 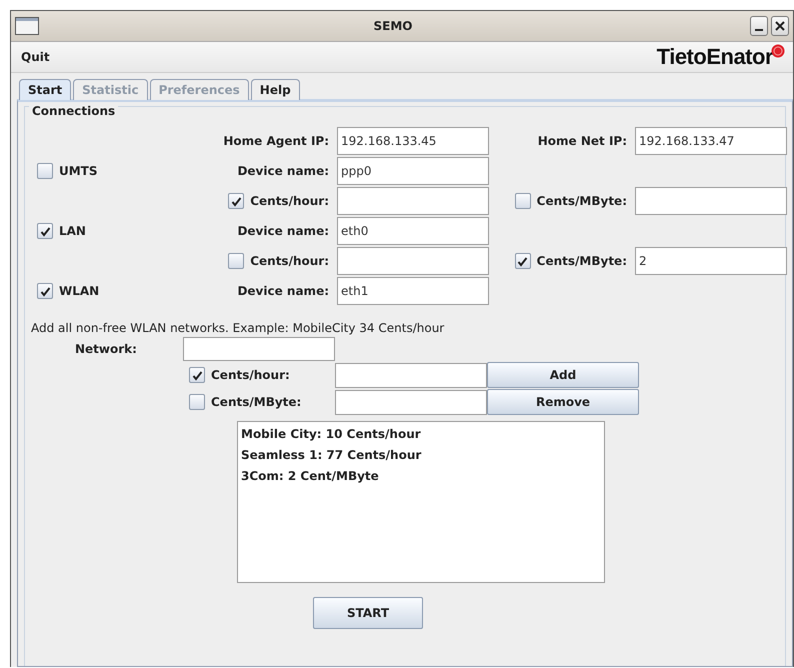 What do you see at coordinates (778, 51) in the screenshot?
I see `logo-badge-icon` at bounding box center [778, 51].